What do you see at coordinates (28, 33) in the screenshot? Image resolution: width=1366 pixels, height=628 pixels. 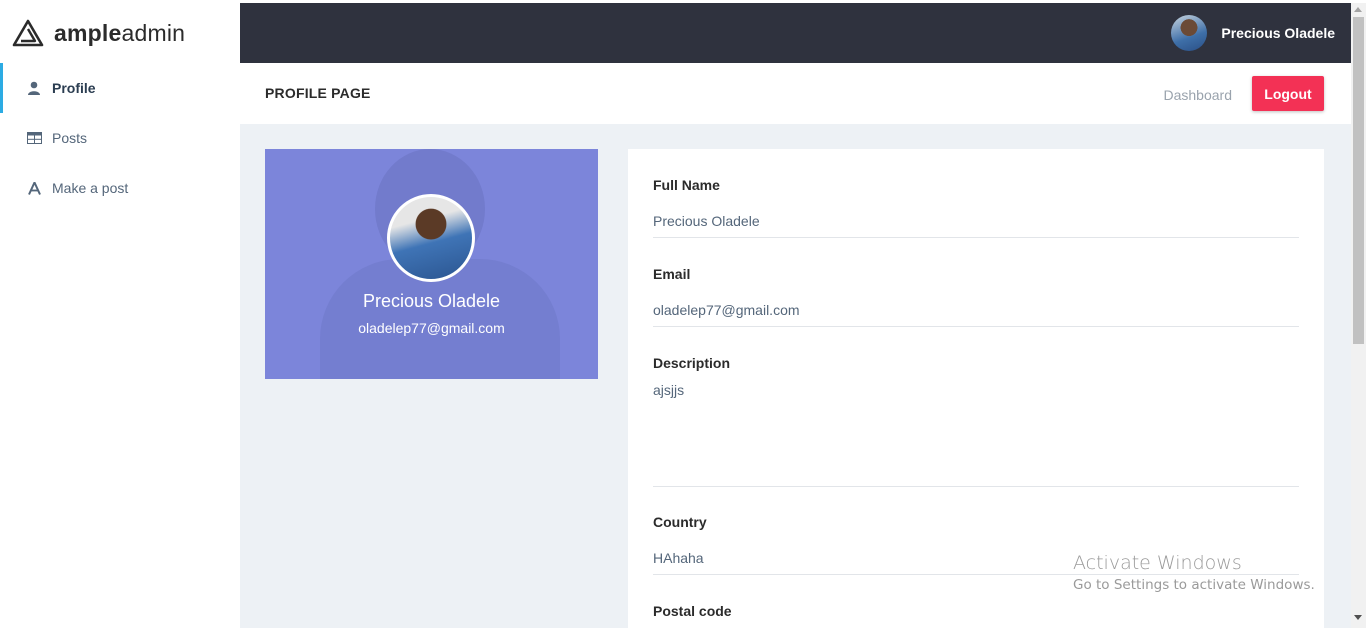 I see `ample-logo-icon` at bounding box center [28, 33].